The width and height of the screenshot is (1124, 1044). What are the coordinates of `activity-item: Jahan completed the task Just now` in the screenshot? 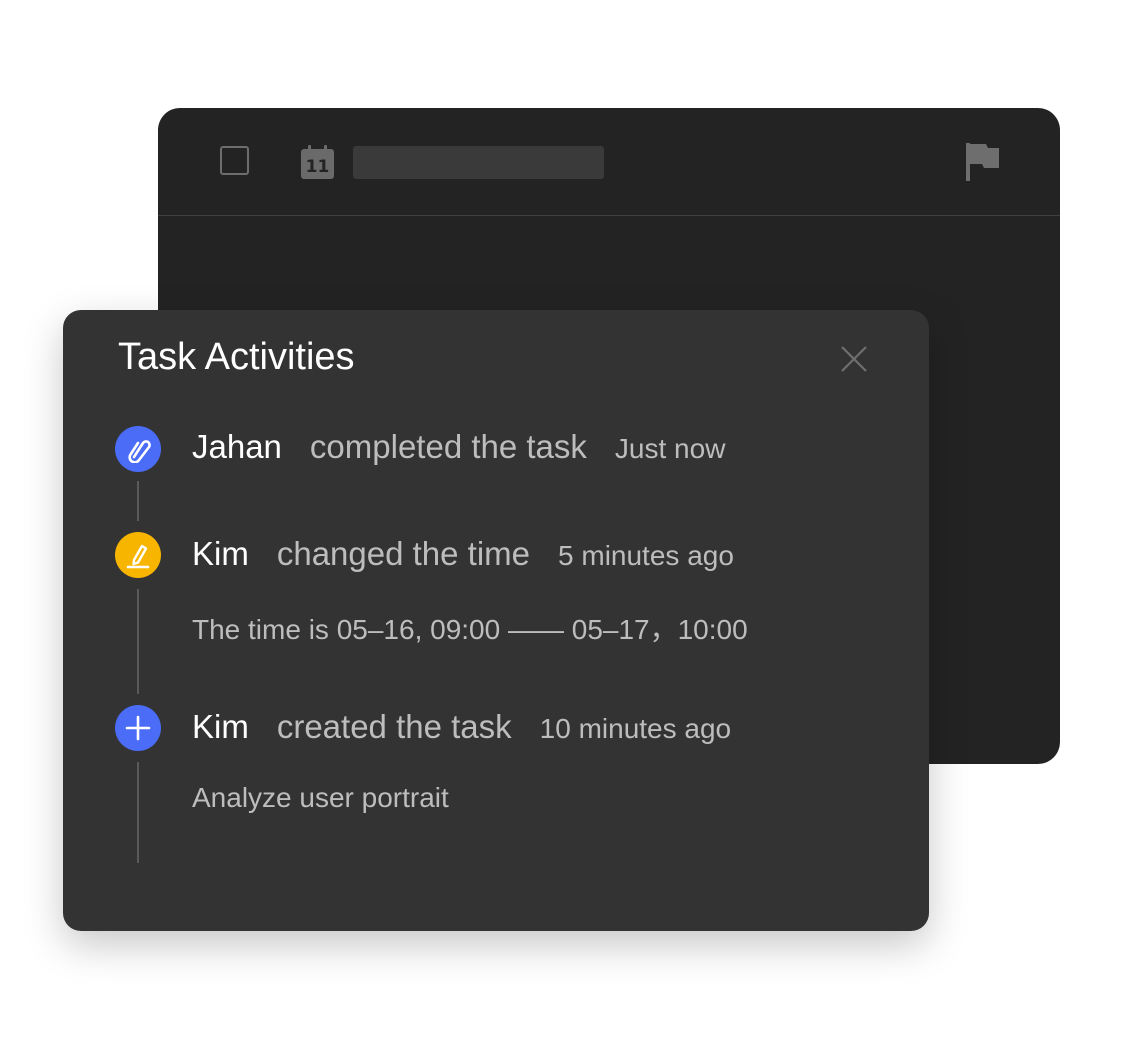 It's located at (458, 447).